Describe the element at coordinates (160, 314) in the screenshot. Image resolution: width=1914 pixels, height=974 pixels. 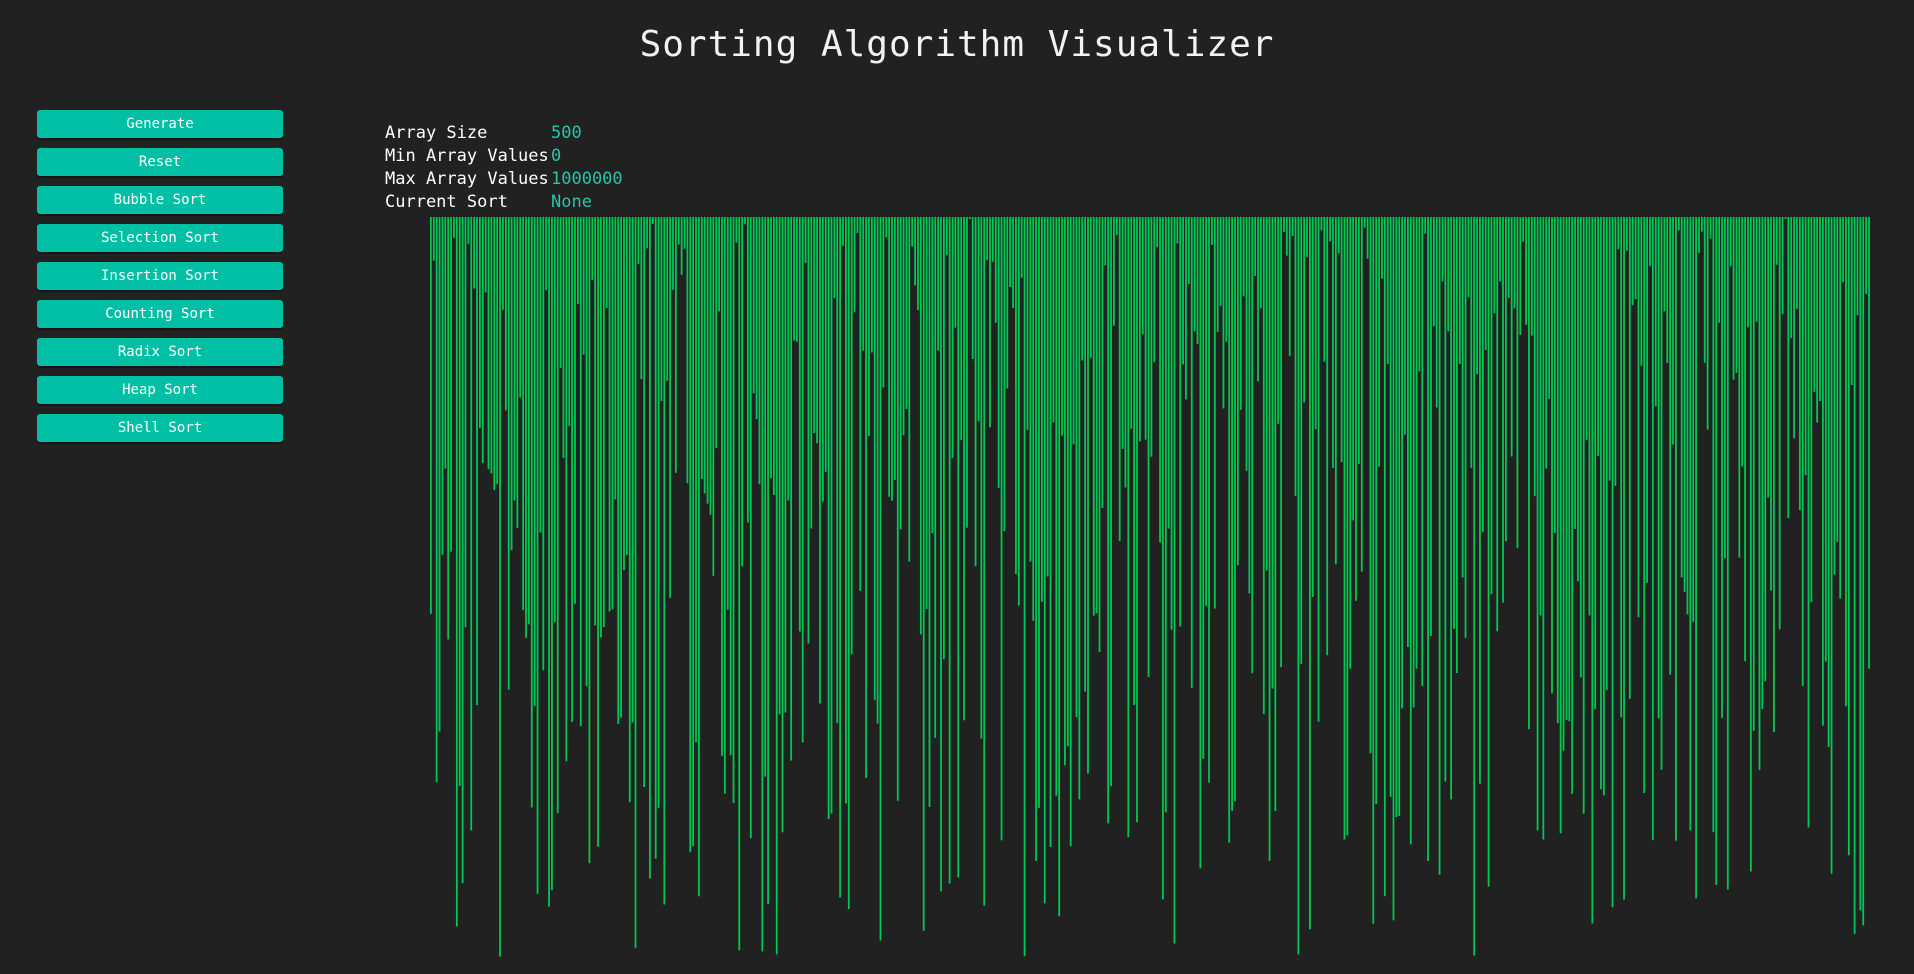
I see `counting-sort-button: Counting Sort` at that location.